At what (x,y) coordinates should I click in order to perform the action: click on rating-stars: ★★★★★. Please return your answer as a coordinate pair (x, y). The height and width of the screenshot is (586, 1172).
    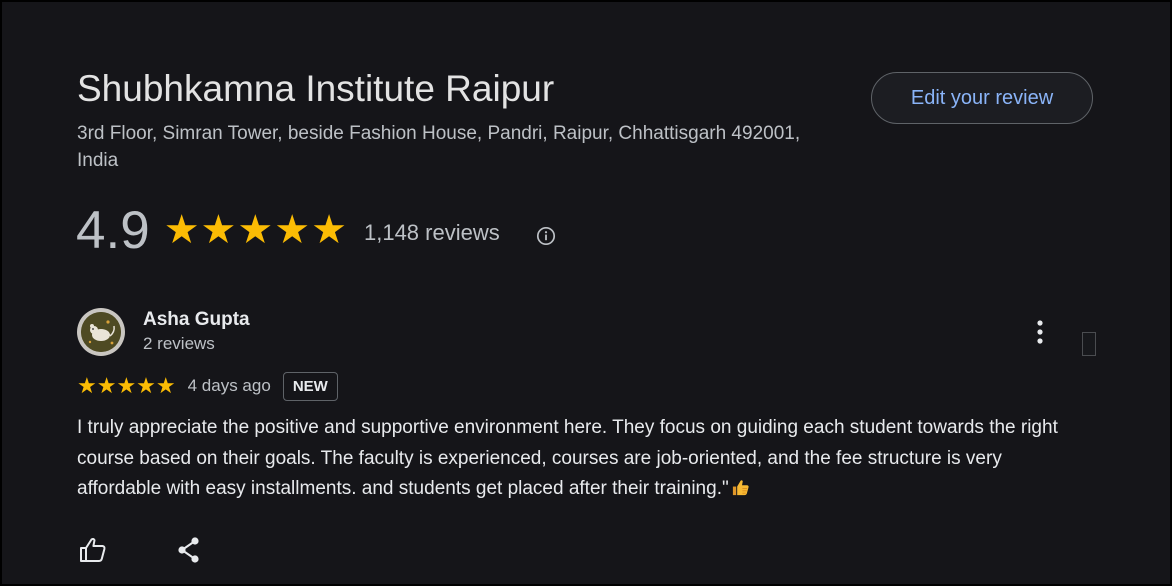
    Looking at the image, I should click on (255, 230).